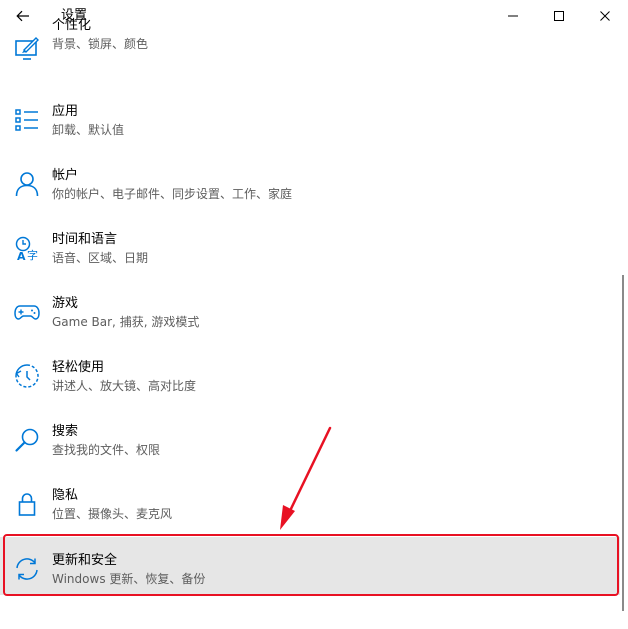 This screenshot has height=629, width=628. I want to click on settings-item-title: 个性化, so click(72, 25).